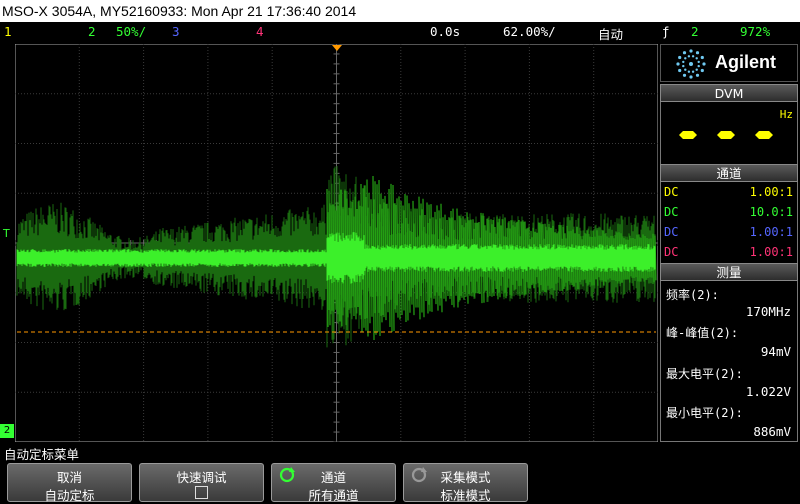  I want to click on brand-name: Agilent, so click(745, 62).